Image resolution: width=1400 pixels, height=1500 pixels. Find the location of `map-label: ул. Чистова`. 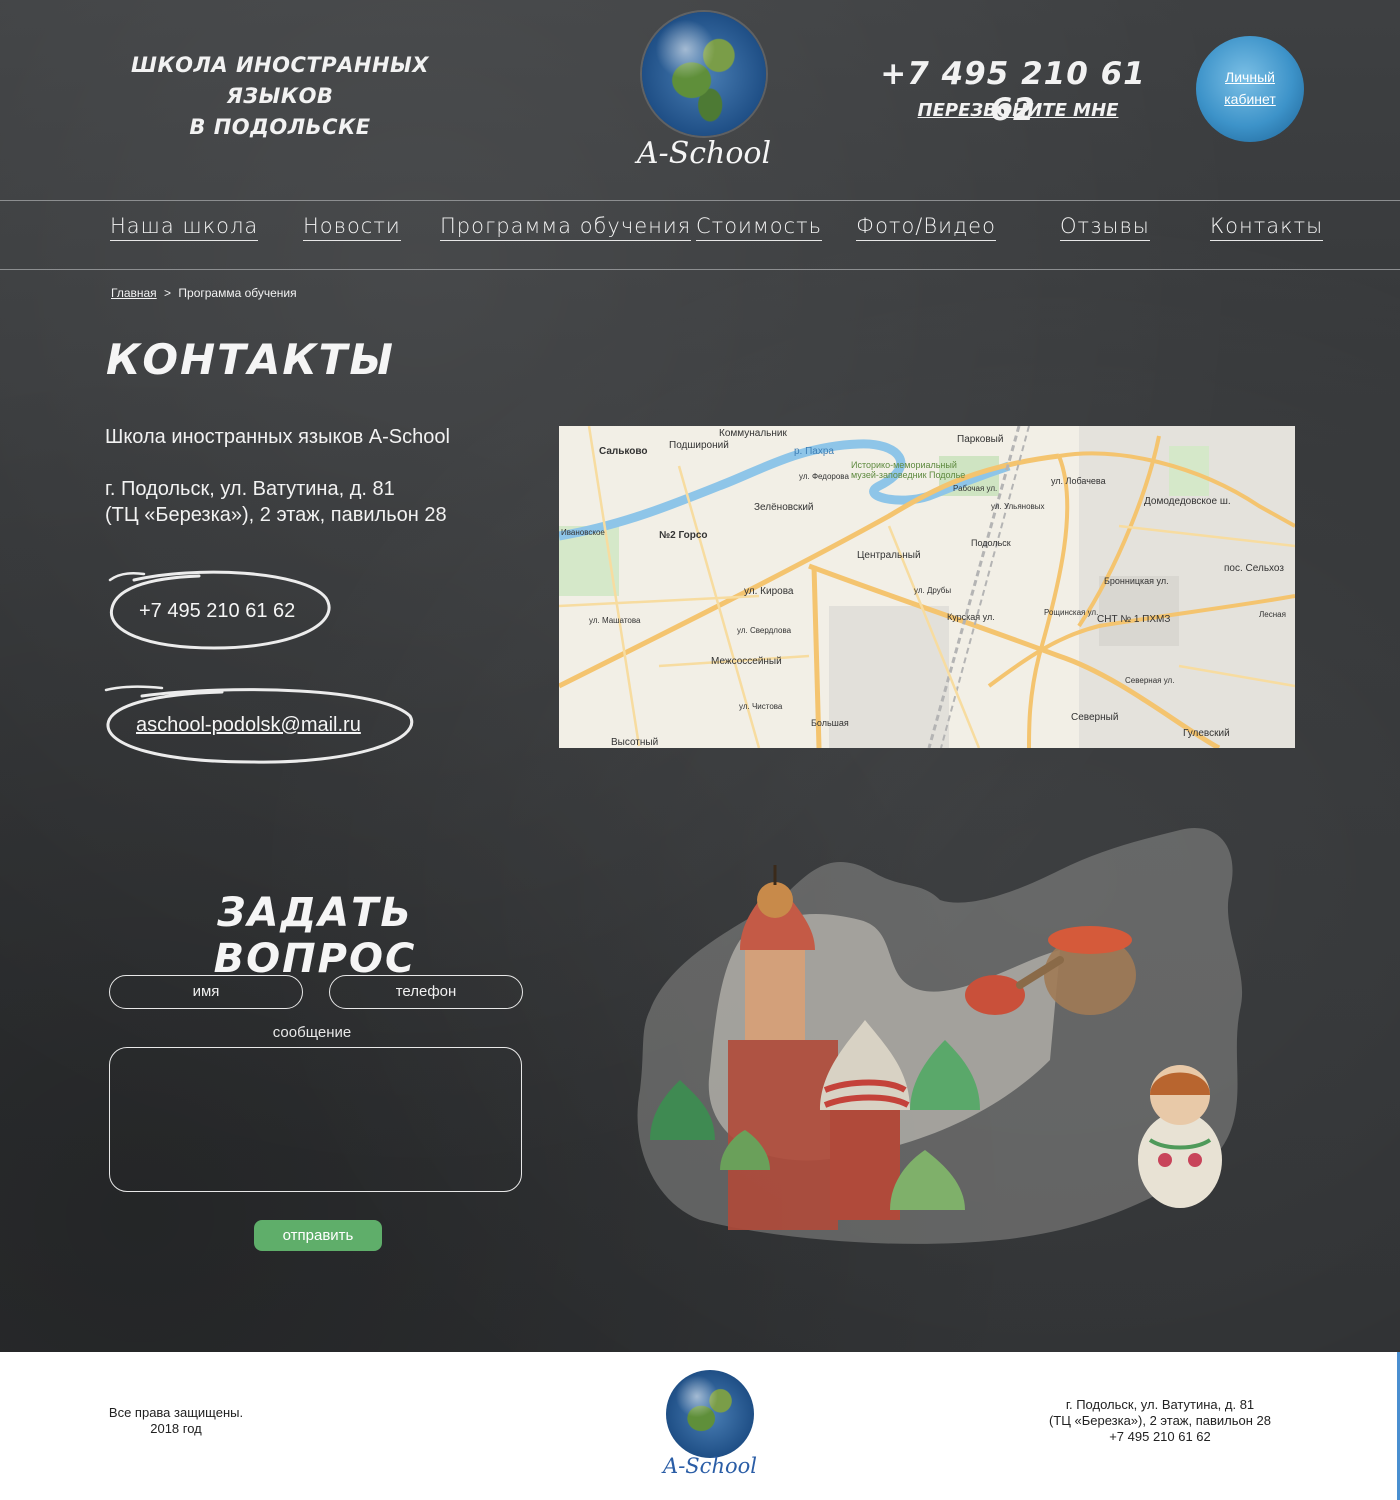

map-label: ул. Чистова is located at coordinates (761, 706).